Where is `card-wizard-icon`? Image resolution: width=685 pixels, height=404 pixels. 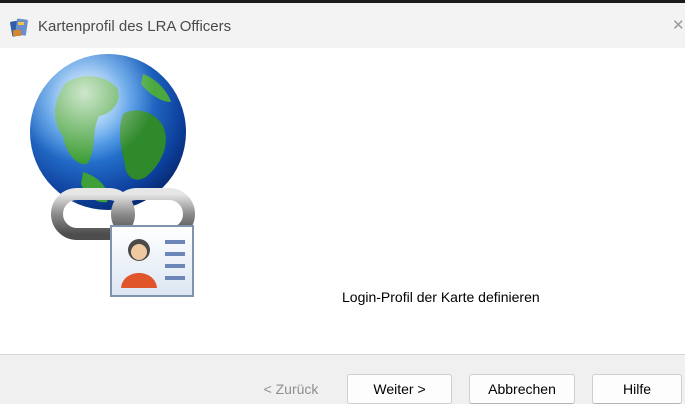 card-wizard-icon is located at coordinates (19, 27).